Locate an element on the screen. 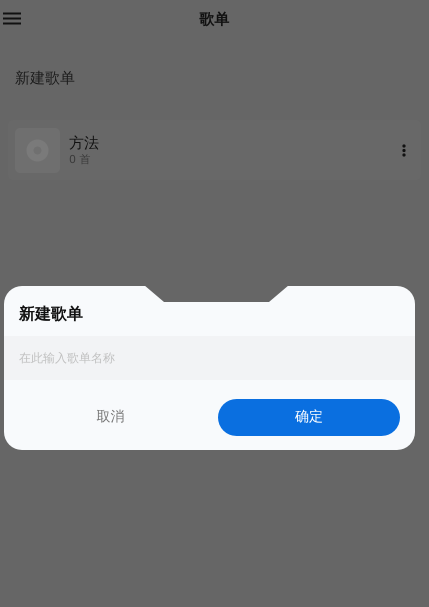 The image size is (429, 607). dialog-title: 新建歌单 is located at coordinates (51, 314).